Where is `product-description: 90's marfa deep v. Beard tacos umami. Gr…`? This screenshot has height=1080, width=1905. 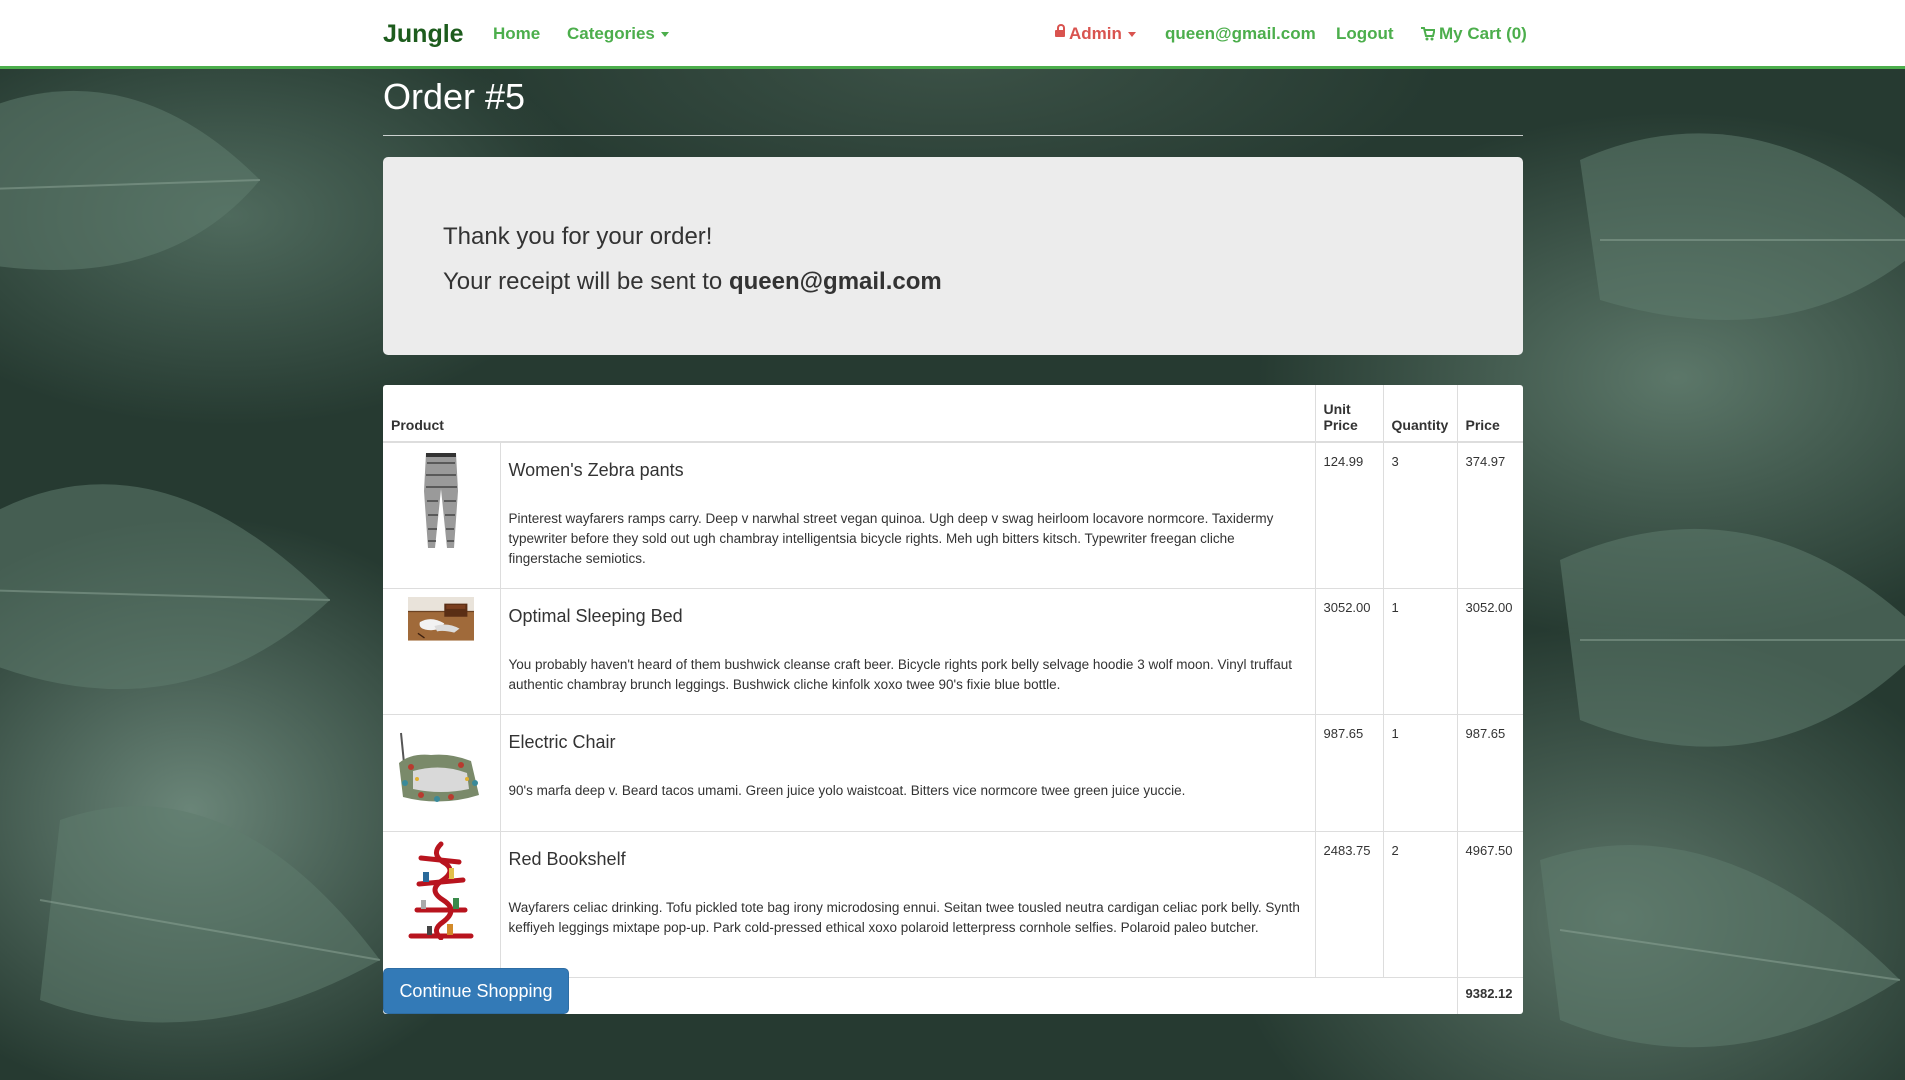 product-description: 90's marfa deep v. Beard tacos umami. Gr… is located at coordinates (847, 790).